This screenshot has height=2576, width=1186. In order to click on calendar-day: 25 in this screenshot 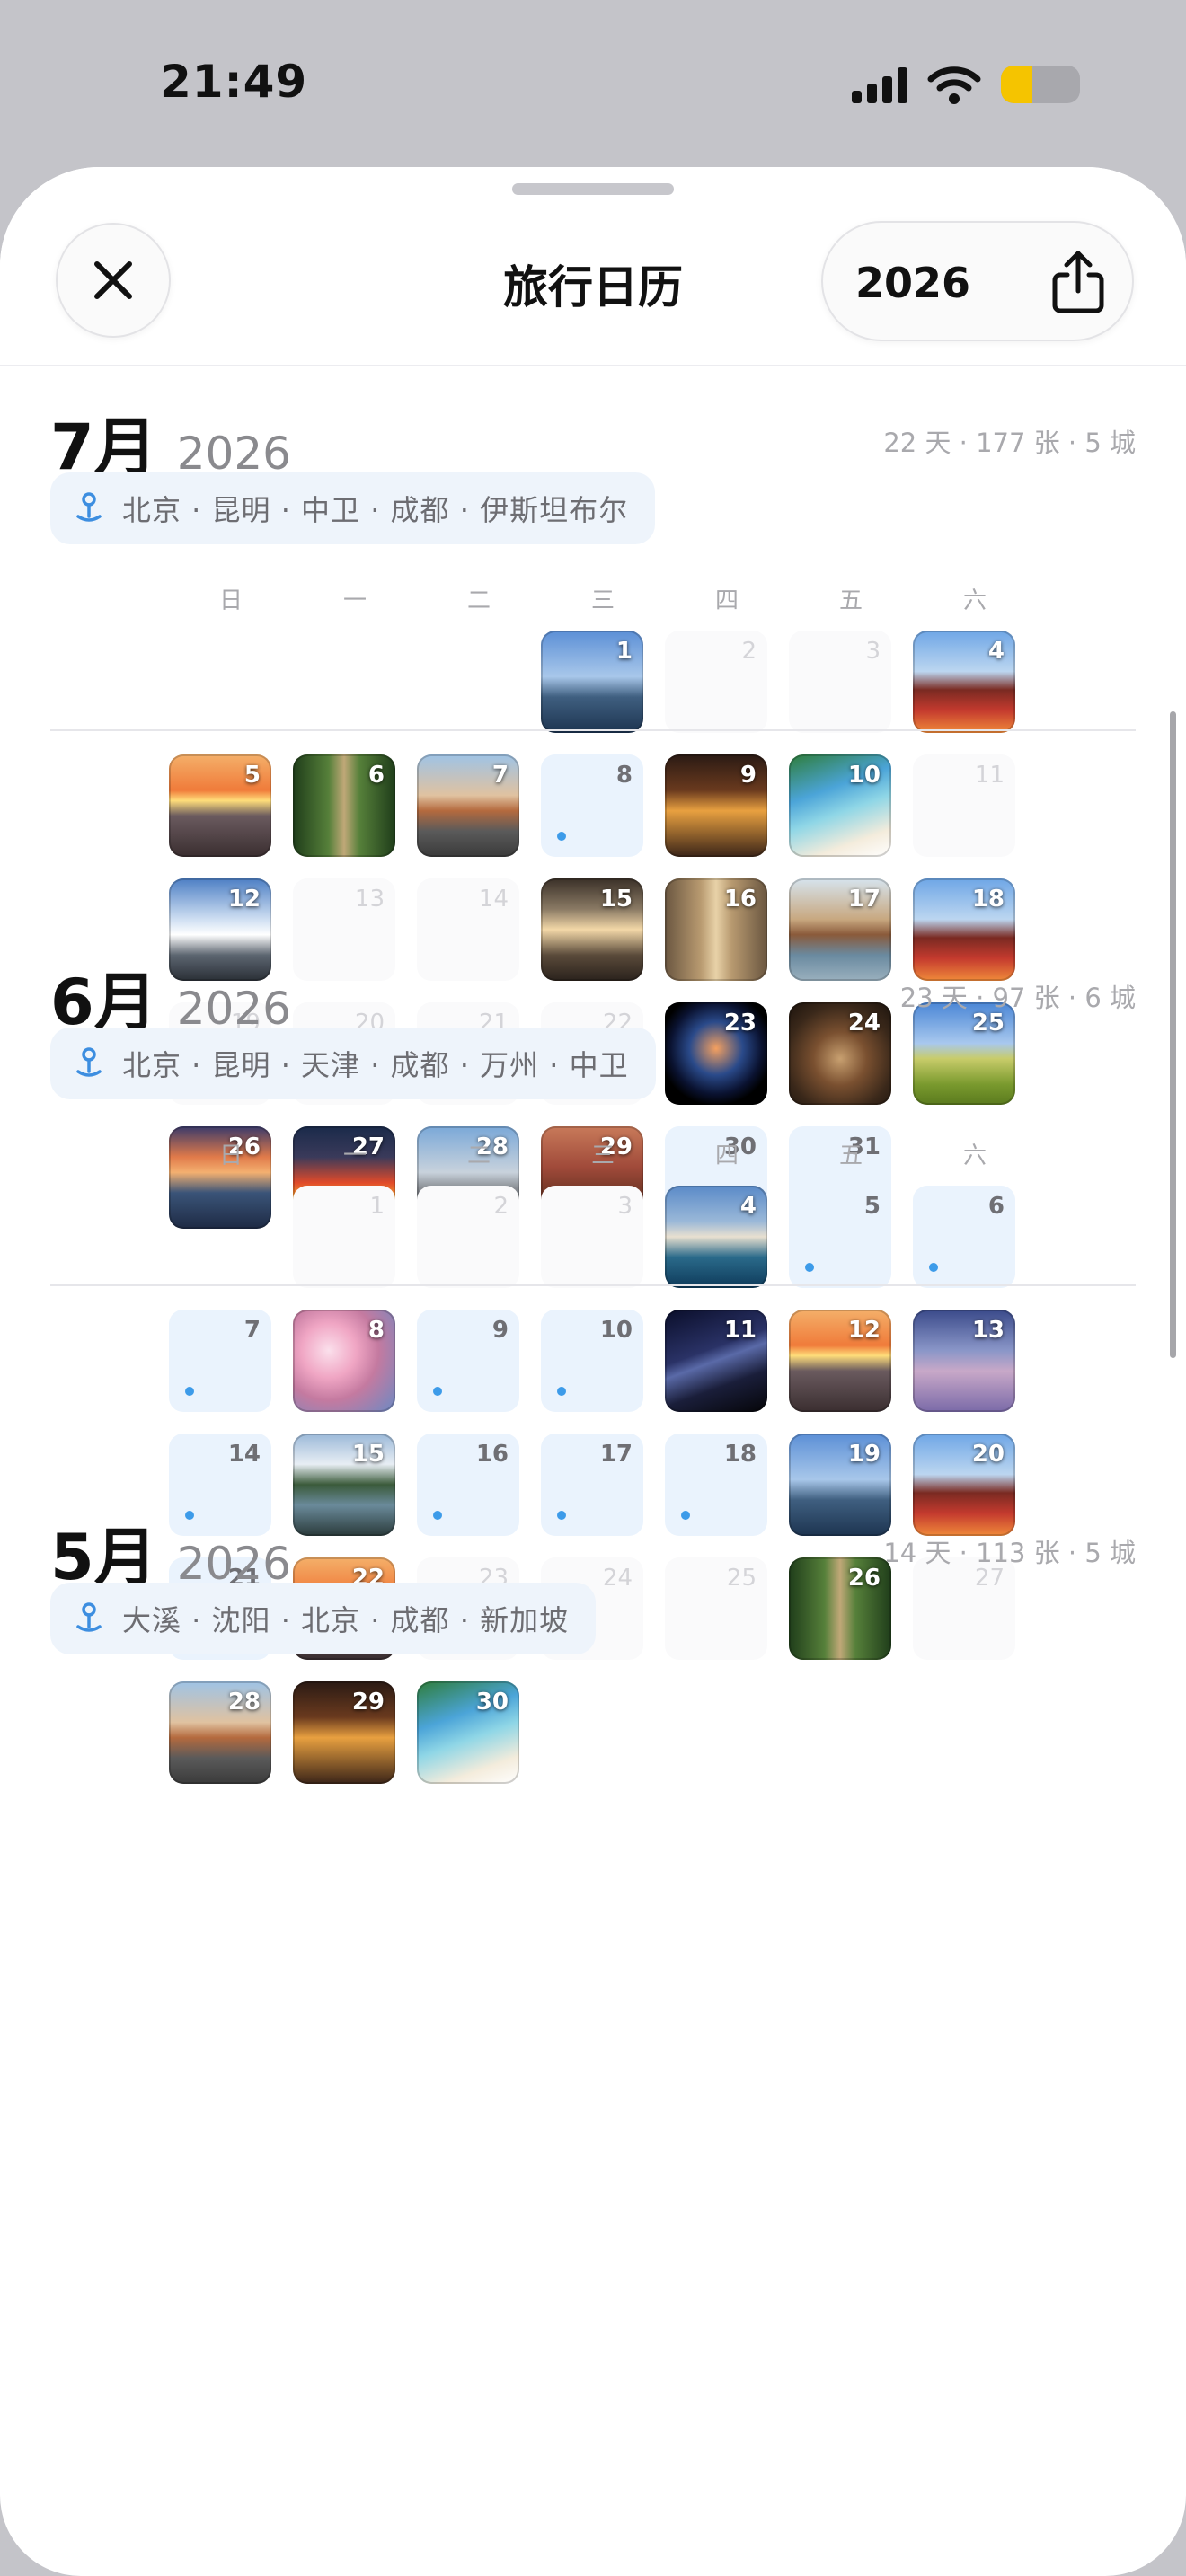, I will do `click(716, 1608)`.